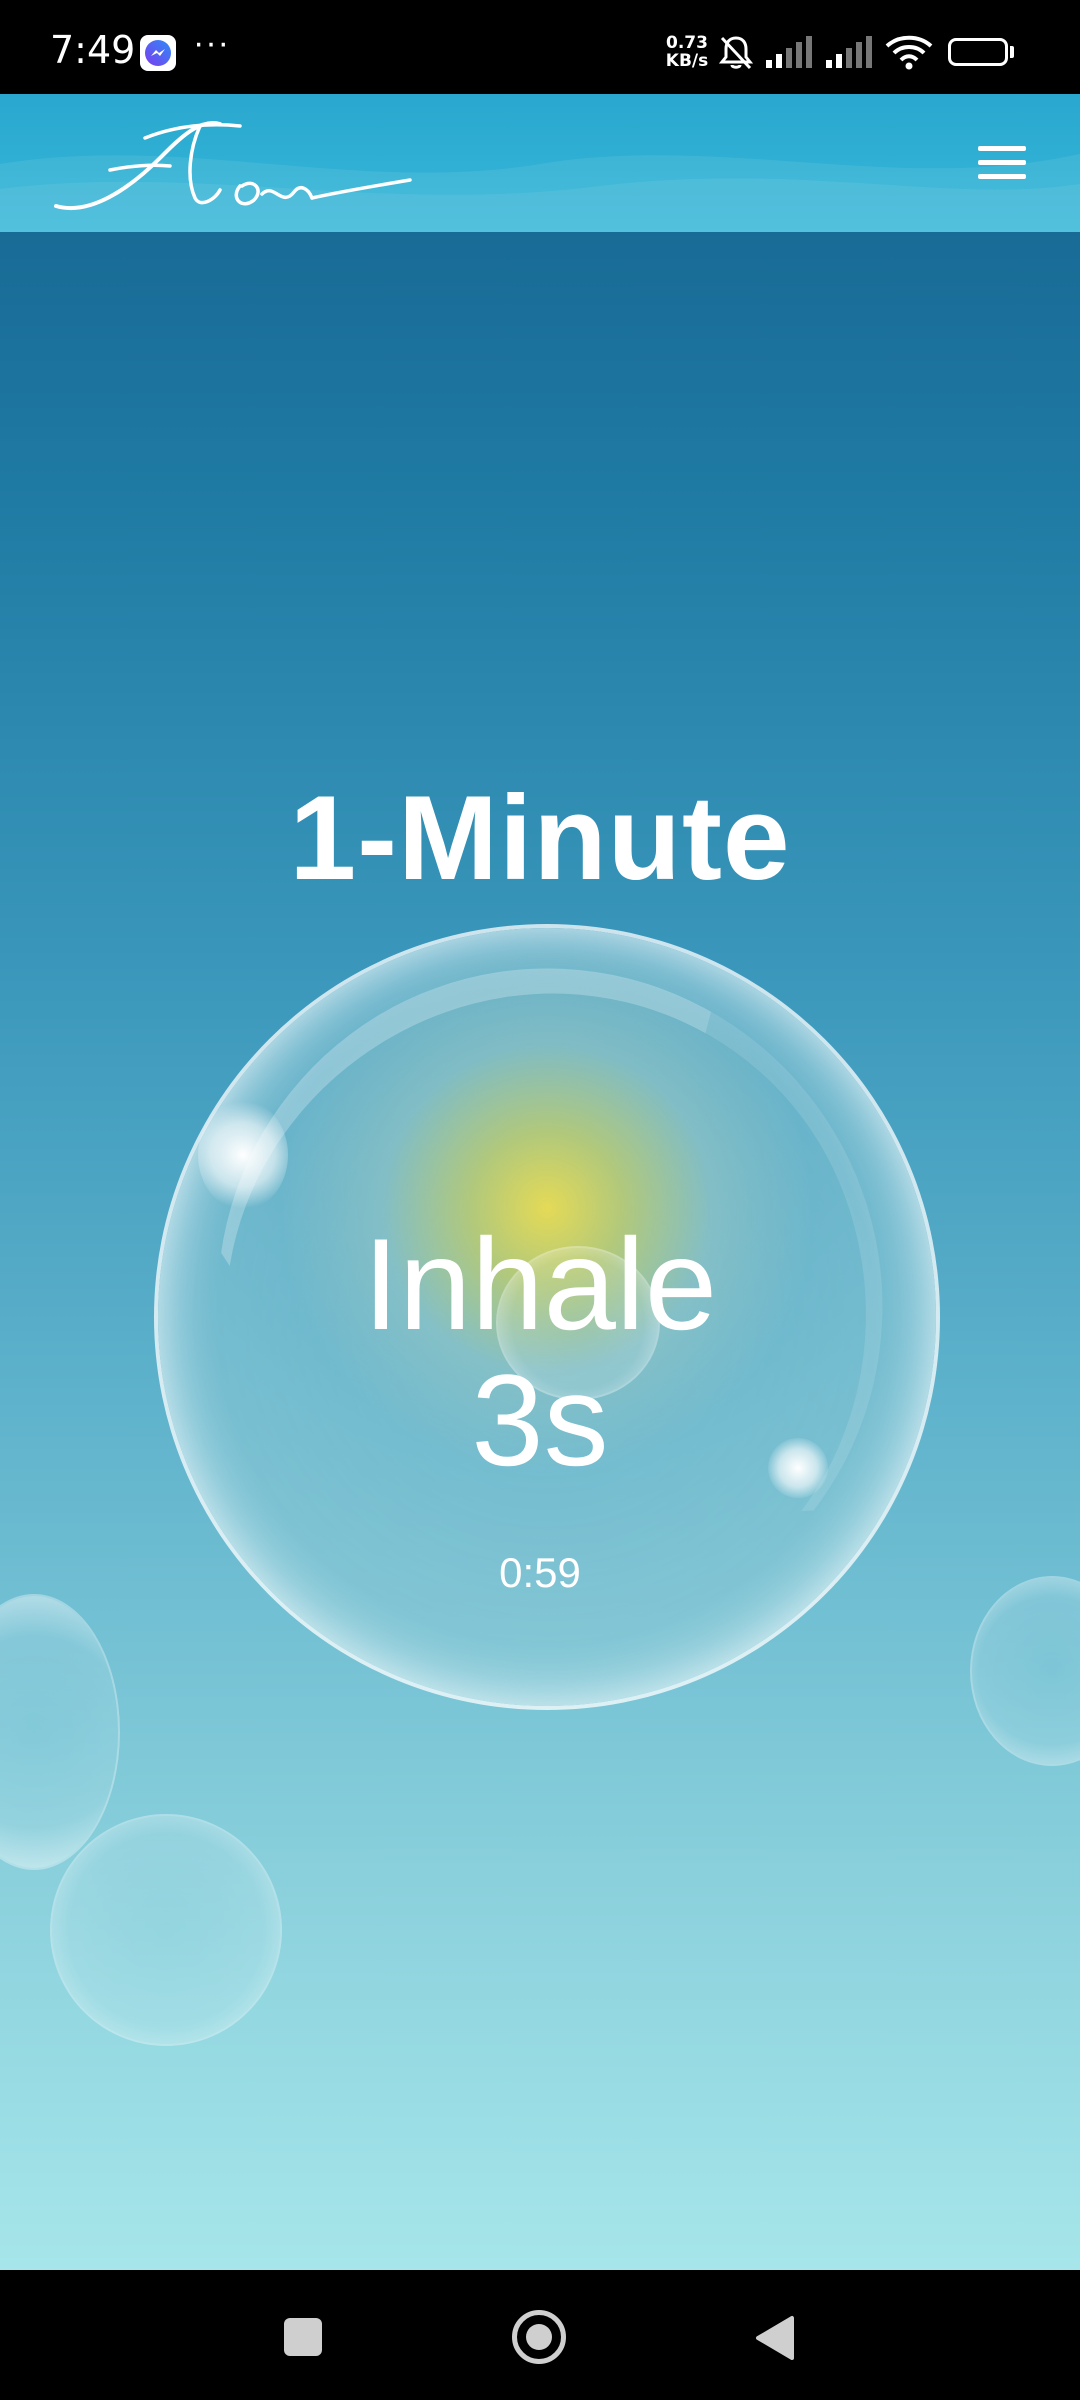 The width and height of the screenshot is (1080, 2400). Describe the element at coordinates (540, 1420) in the screenshot. I see `phase-countdown: 3s` at that location.